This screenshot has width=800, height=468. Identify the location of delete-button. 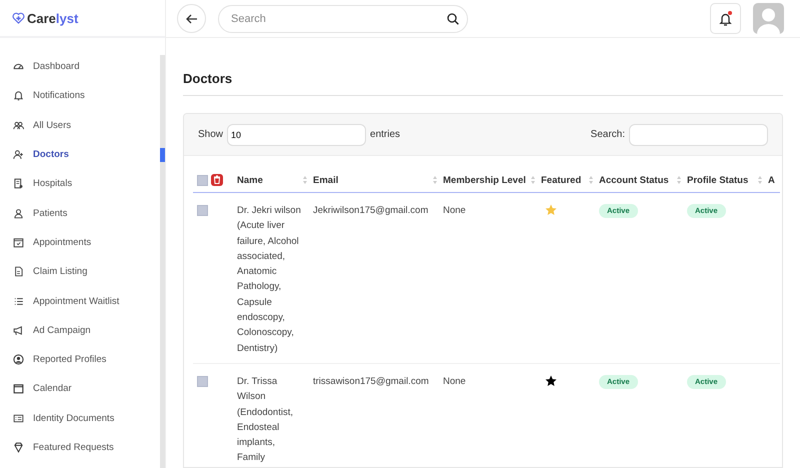
(217, 180).